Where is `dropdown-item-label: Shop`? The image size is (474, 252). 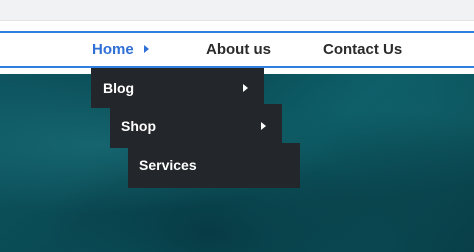
dropdown-item-label: Shop is located at coordinates (138, 126).